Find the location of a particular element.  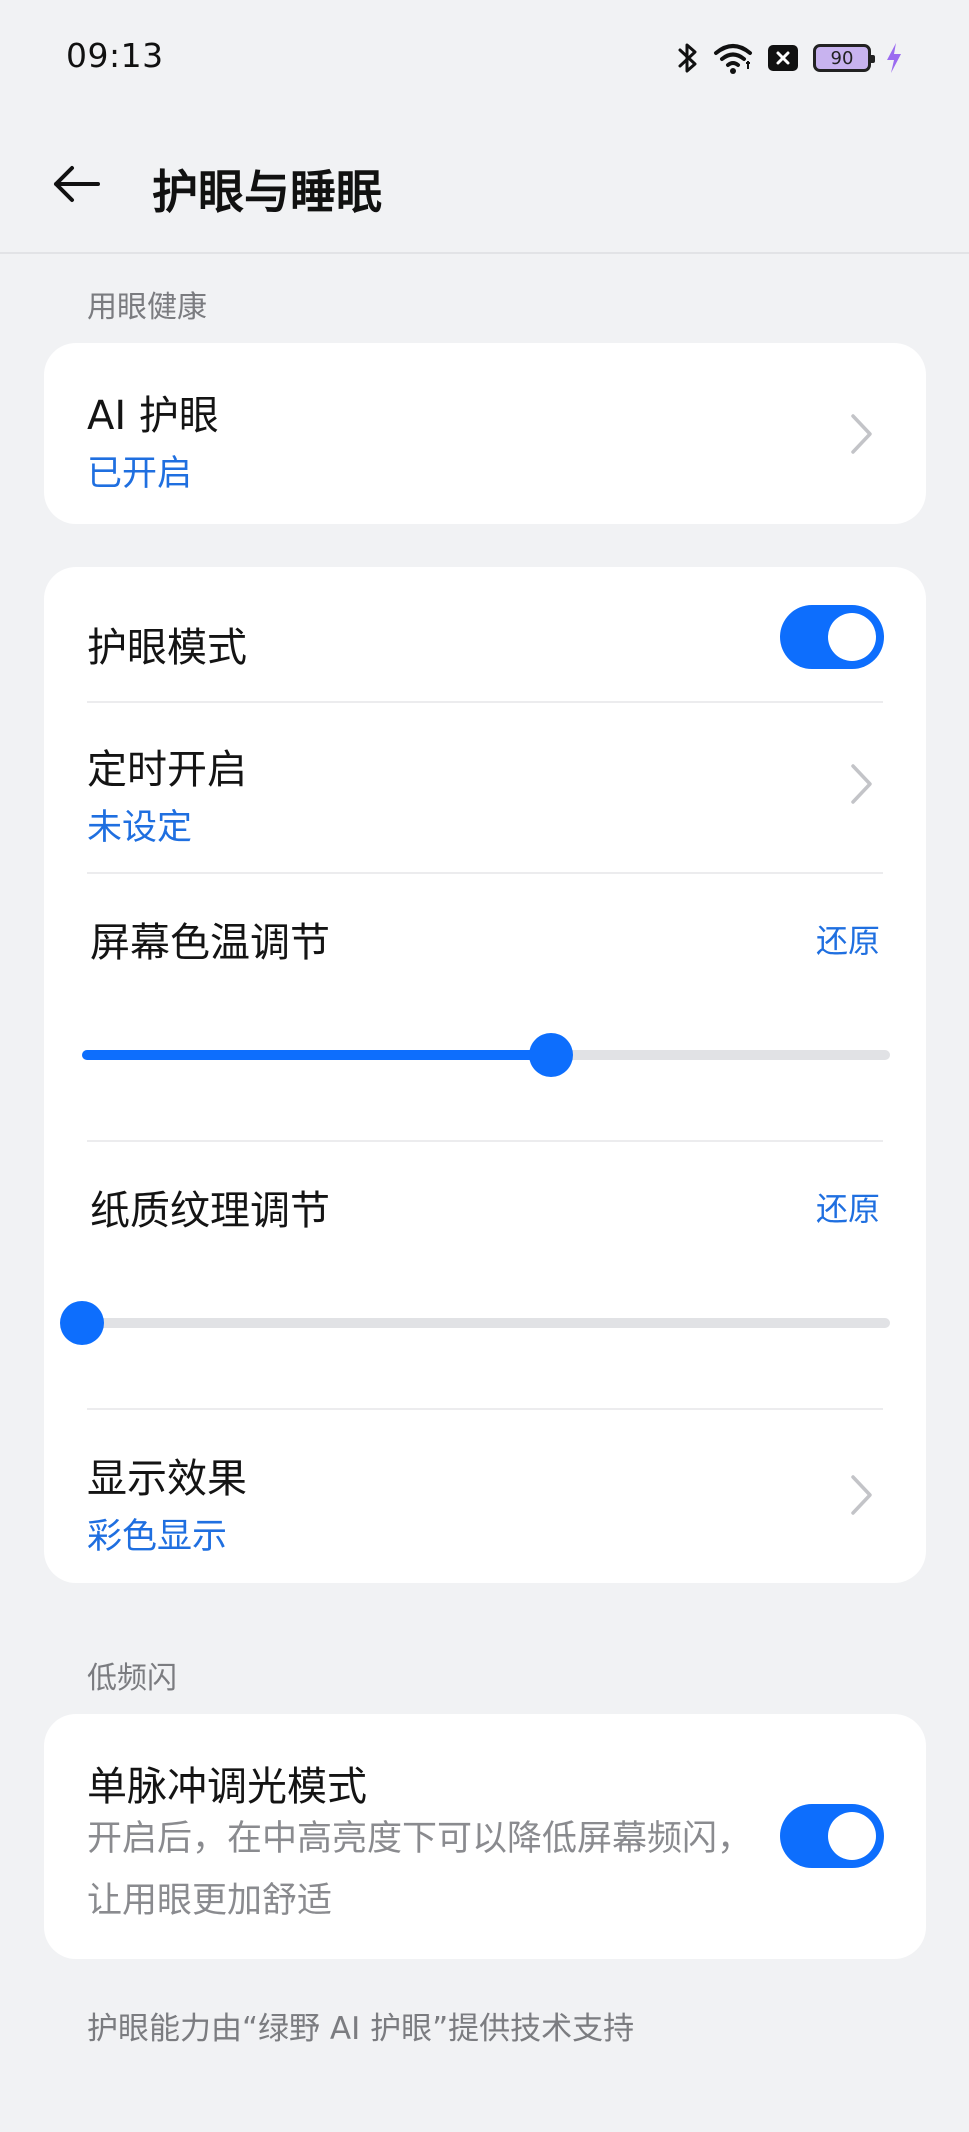

bluetooth-icon is located at coordinates (688, 58).